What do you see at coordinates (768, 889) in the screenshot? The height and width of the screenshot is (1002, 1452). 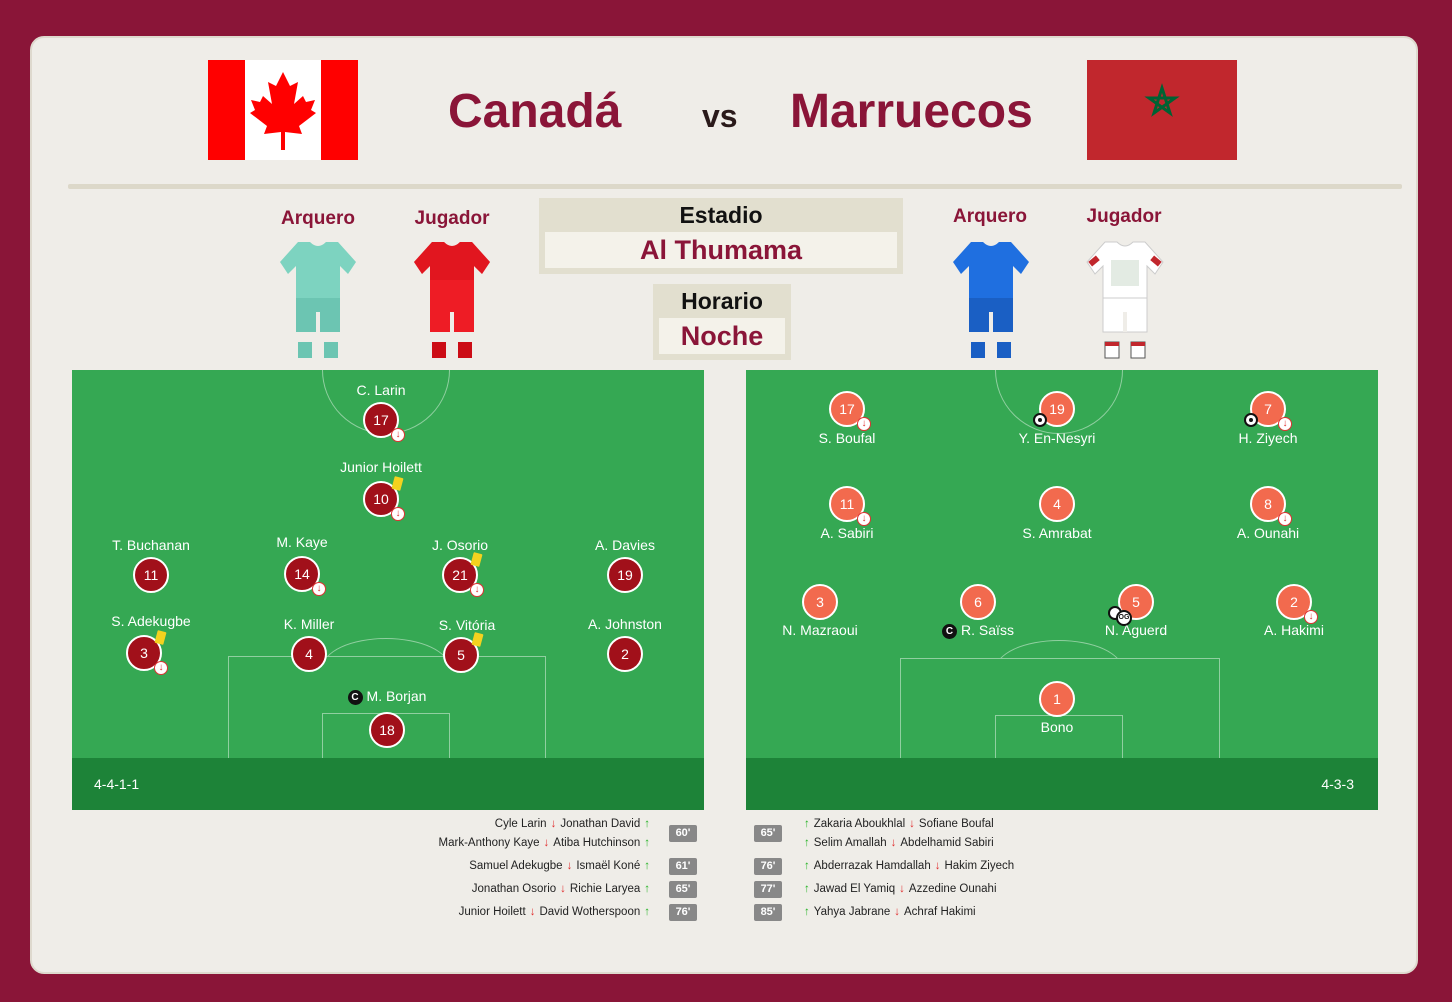 I see `sub-minute-badge: 77'` at bounding box center [768, 889].